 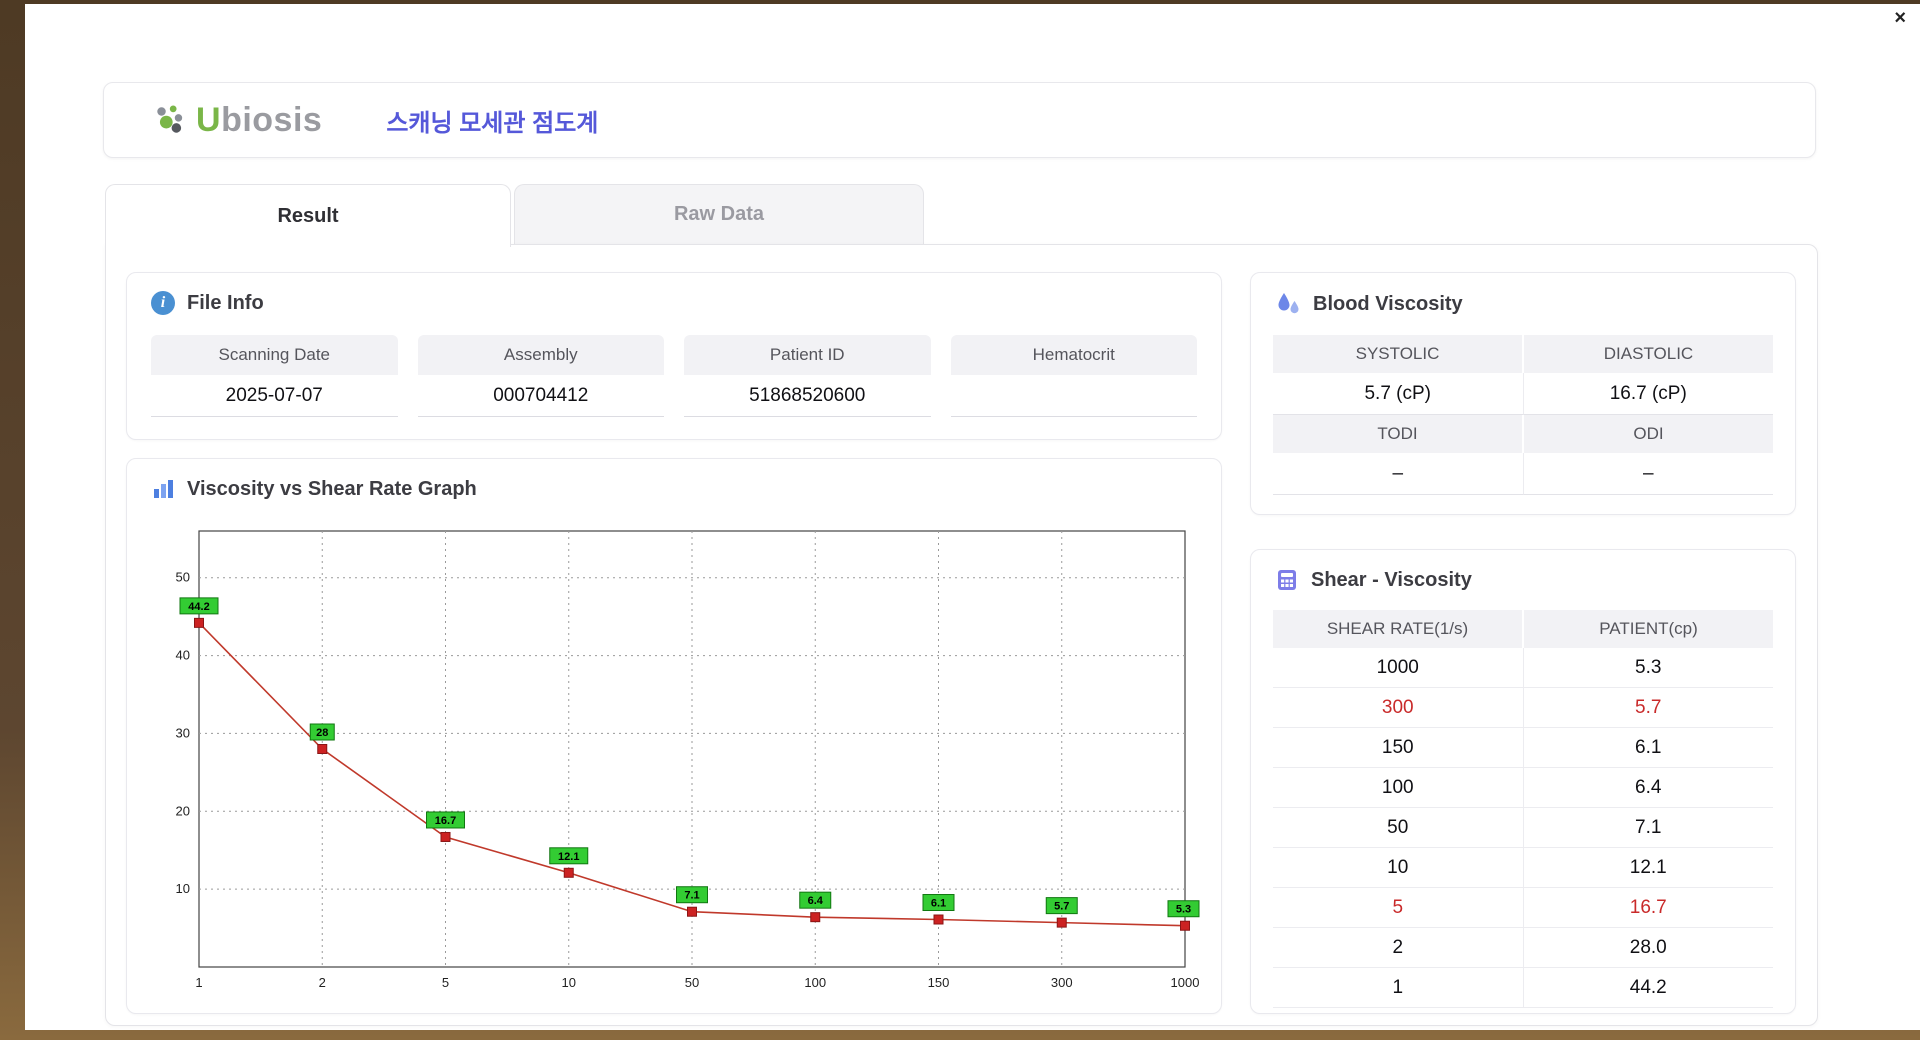 I want to click on close-icon: ×, so click(x=1900, y=18).